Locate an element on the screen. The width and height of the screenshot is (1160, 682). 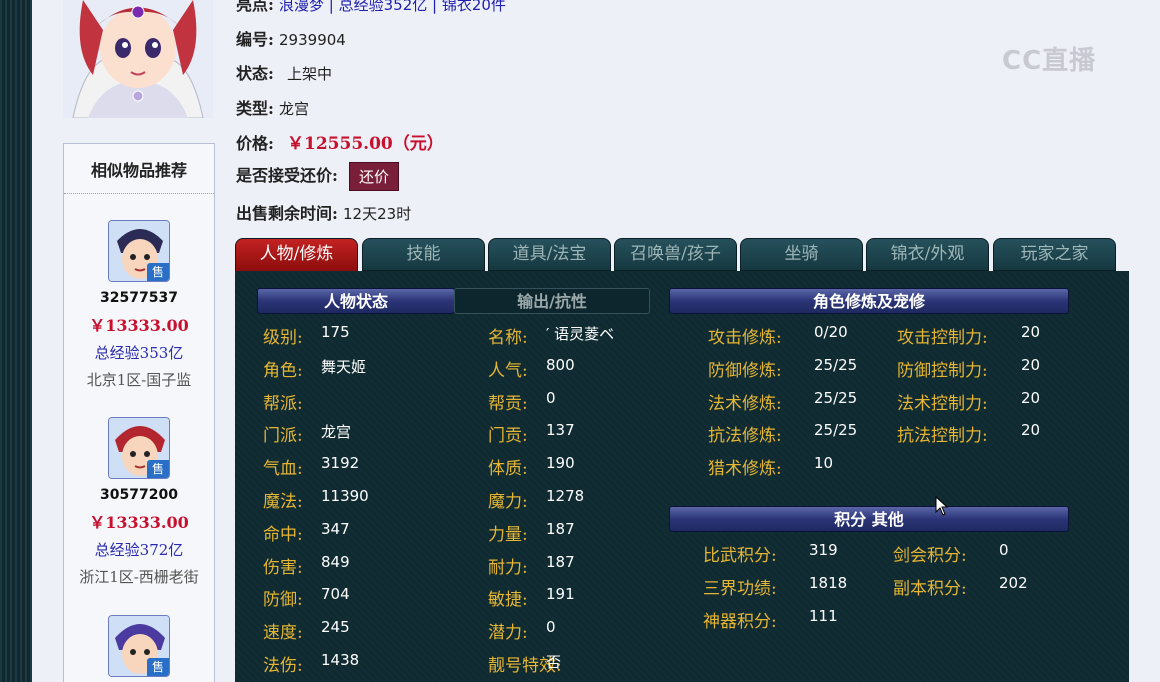
type-label: 类型: is located at coordinates (255, 108).